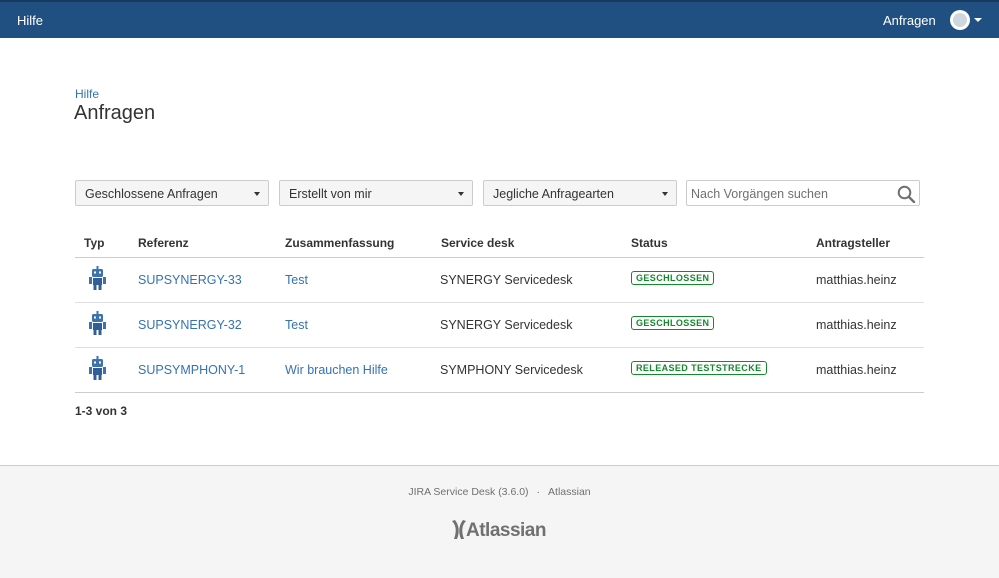  I want to click on reference-link: SUPSYNERGY-33, so click(190, 280).